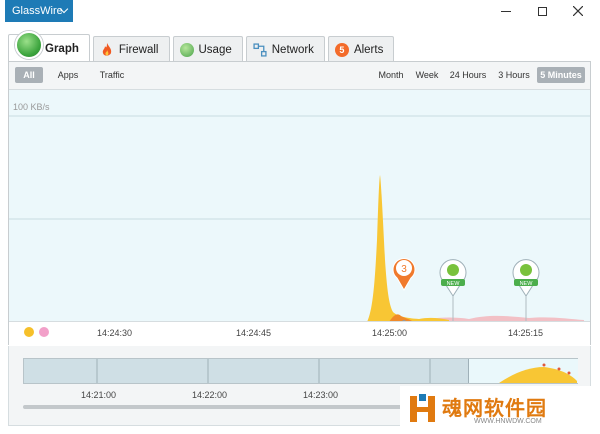 The height and width of the screenshot is (434, 600). I want to click on alert-marker-count: 3, so click(404, 269).